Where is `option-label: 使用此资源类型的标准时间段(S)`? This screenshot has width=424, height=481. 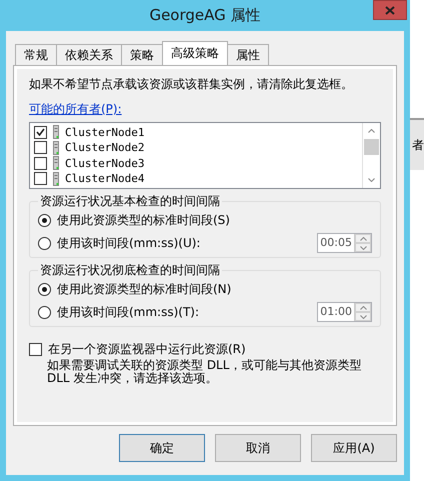
option-label: 使用此资源类型的标准时间段(S) is located at coordinates (143, 220).